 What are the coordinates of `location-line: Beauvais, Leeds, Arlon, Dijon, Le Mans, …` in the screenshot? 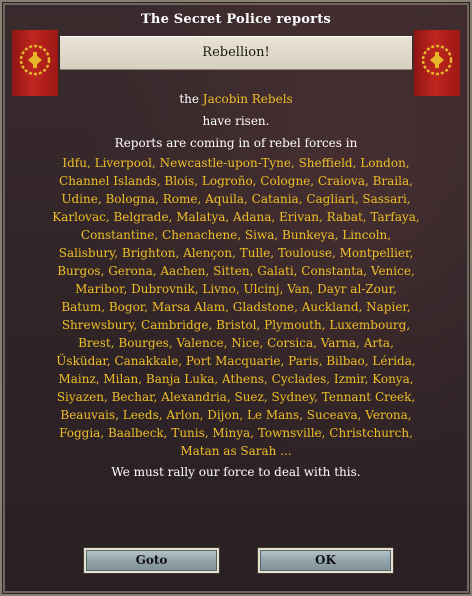 It's located at (236, 415).